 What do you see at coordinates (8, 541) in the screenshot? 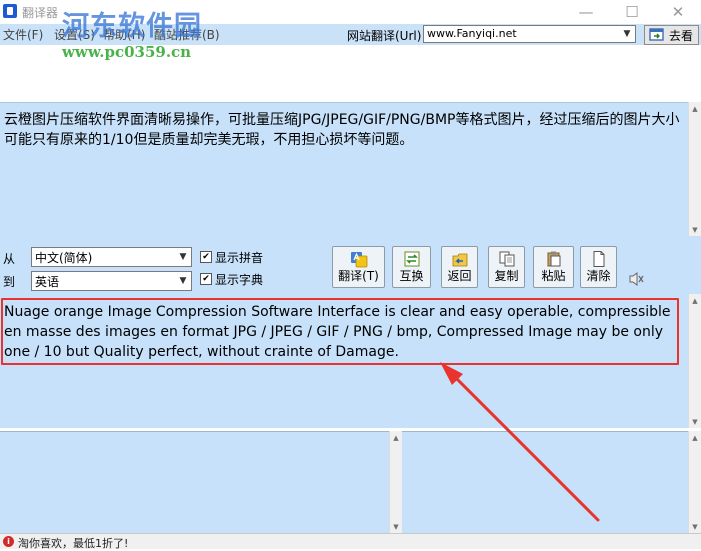
I see `info-icon: i` at bounding box center [8, 541].